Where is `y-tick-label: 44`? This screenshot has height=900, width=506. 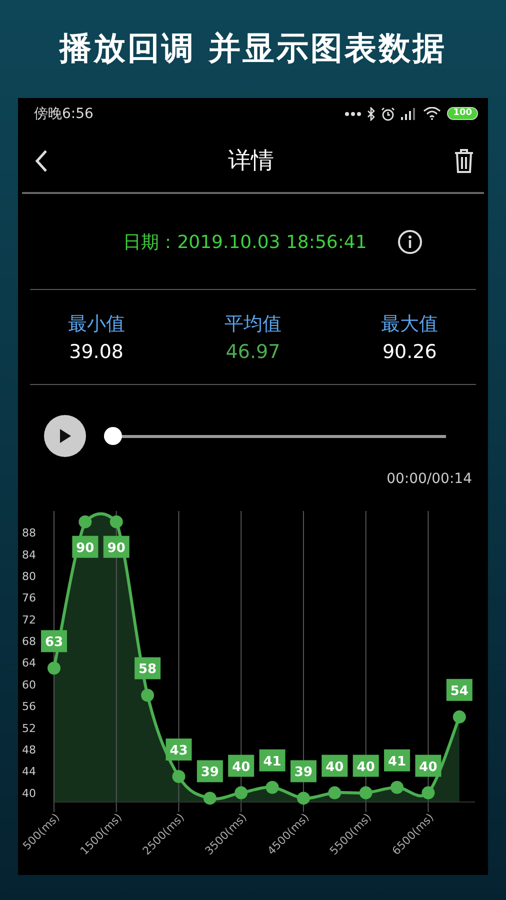 y-tick-label: 44 is located at coordinates (29, 771).